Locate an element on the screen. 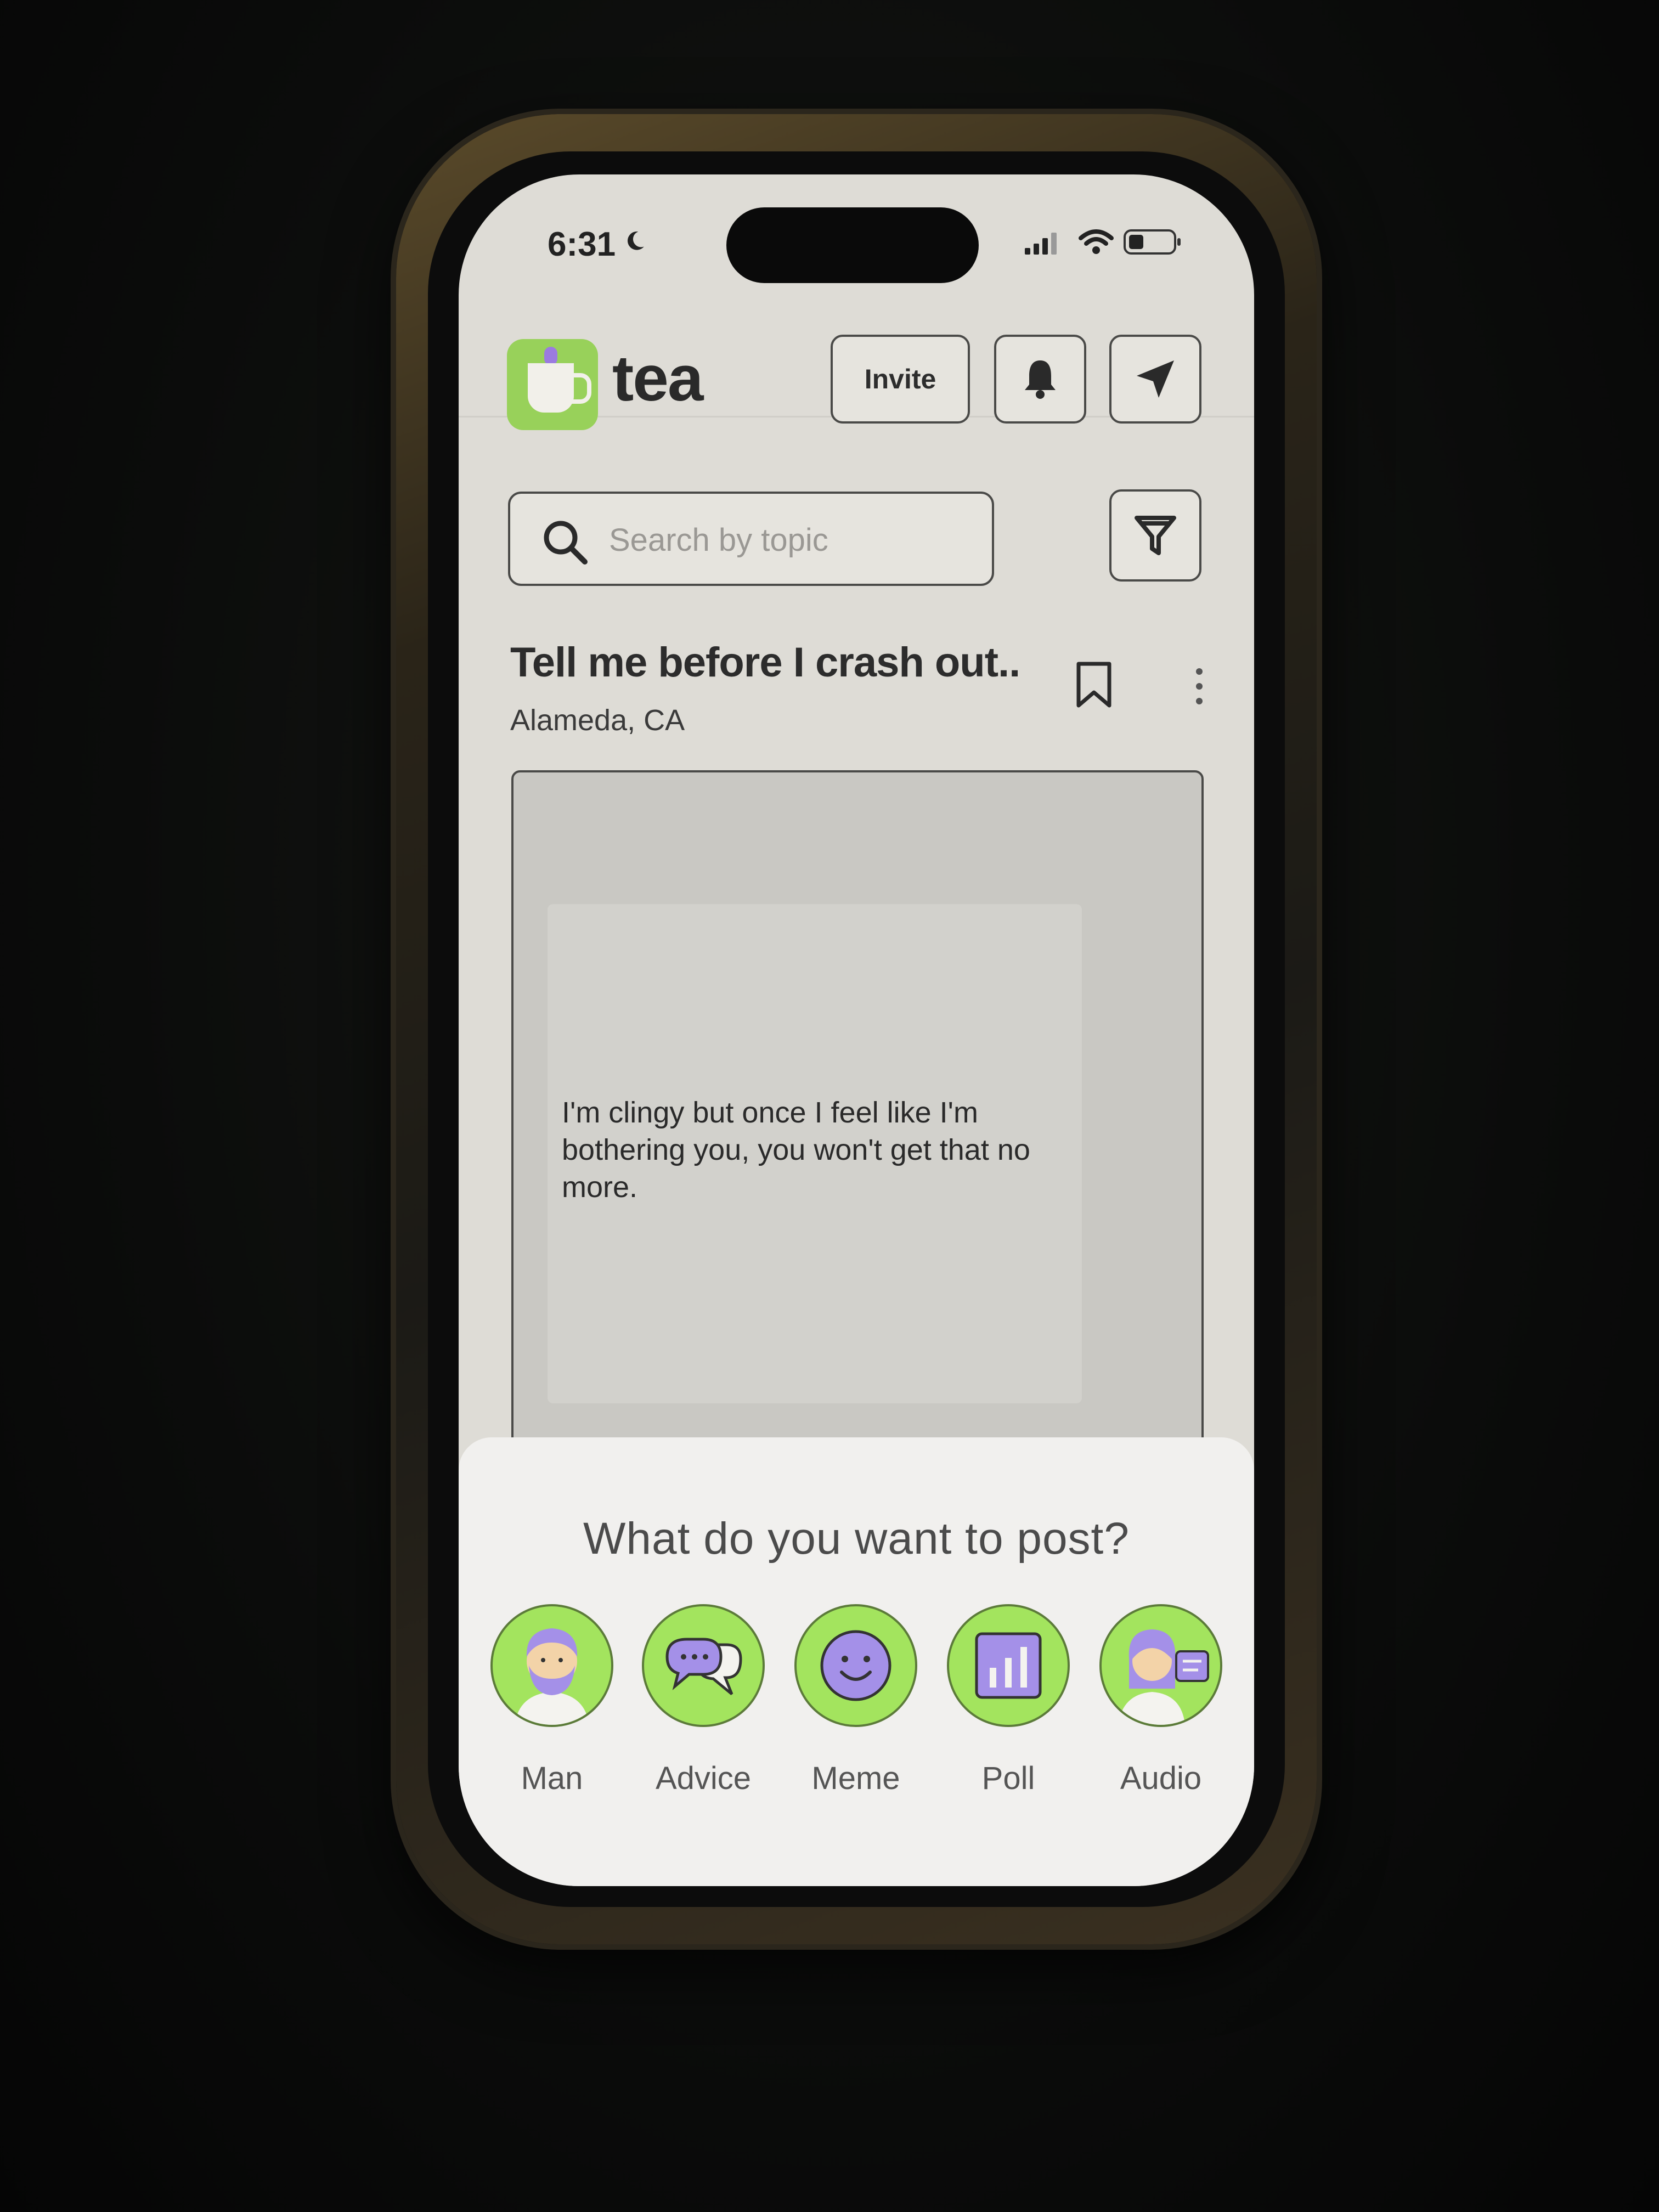 Image resolution: width=1659 pixels, height=2212 pixels. post-option-meme-label: Meme is located at coordinates (856, 1778).